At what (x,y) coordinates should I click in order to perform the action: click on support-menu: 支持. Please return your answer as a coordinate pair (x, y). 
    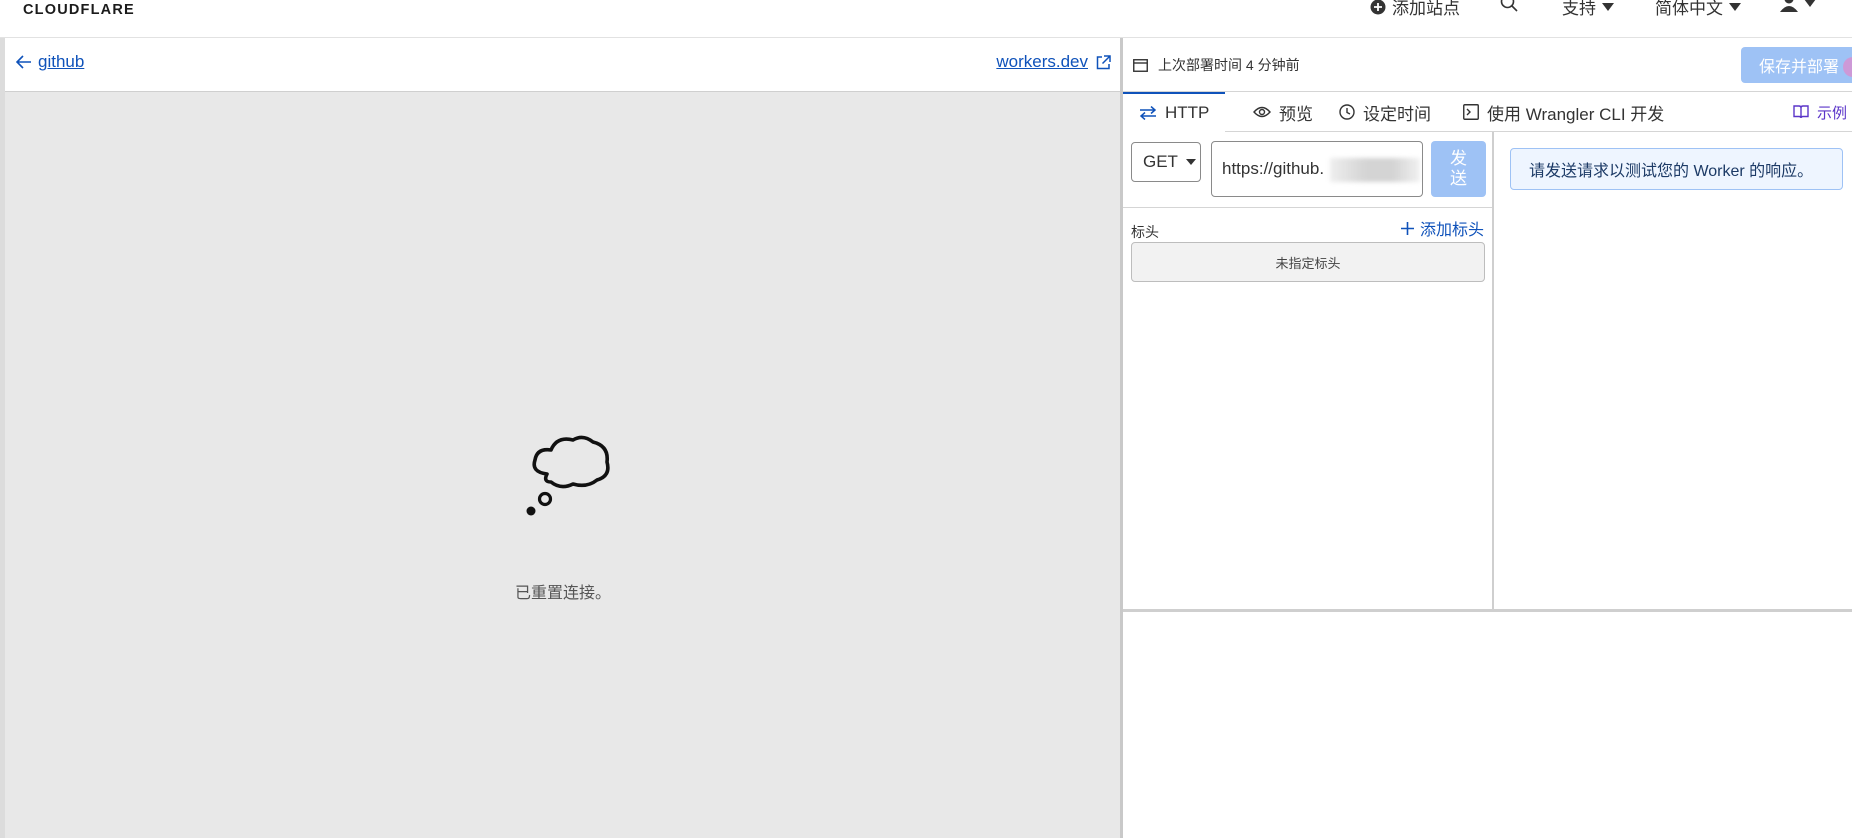
    Looking at the image, I should click on (1588, 9).